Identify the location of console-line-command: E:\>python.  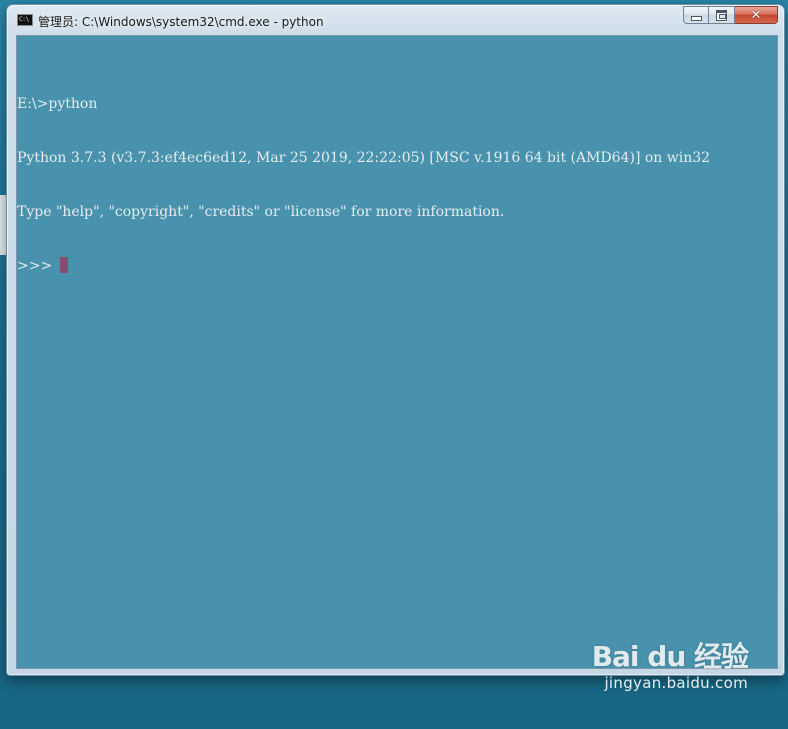
(57, 104).